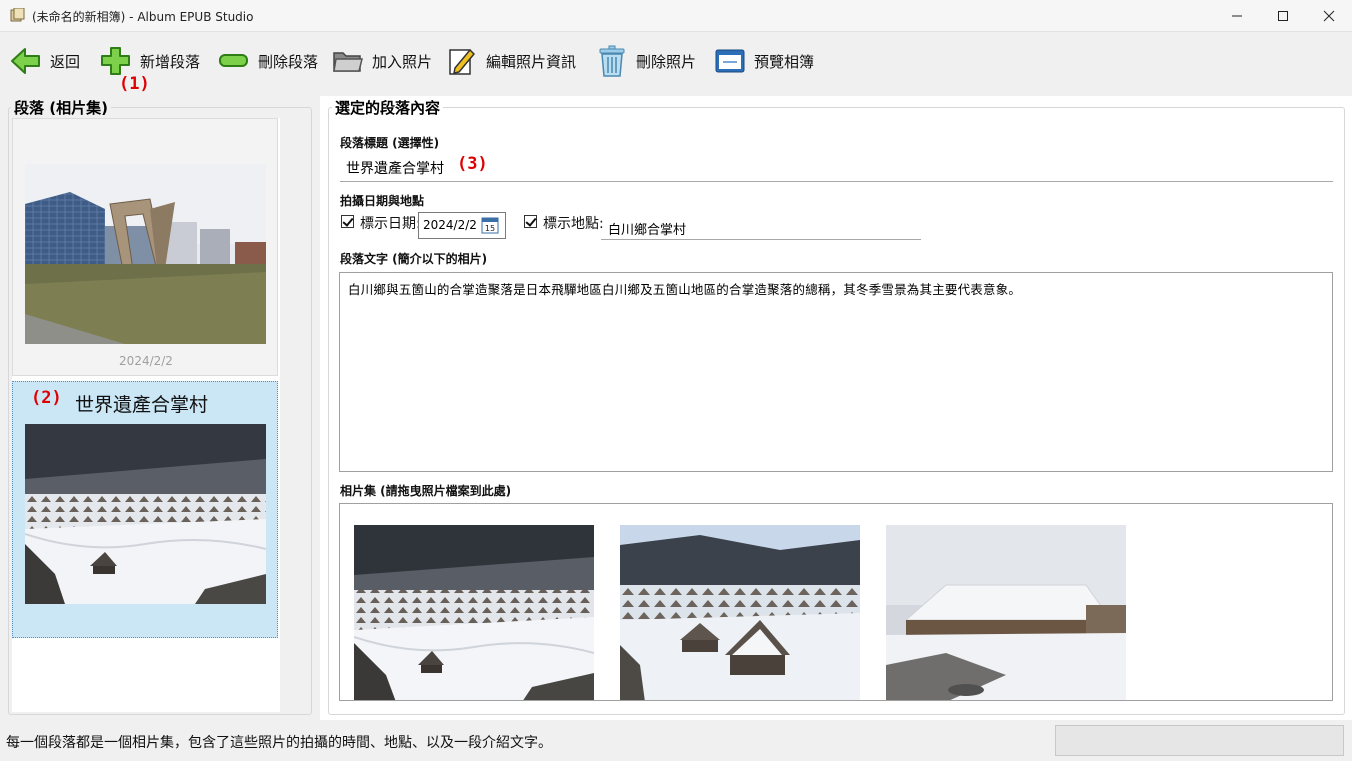 Image resolution: width=1352 pixels, height=761 pixels. I want to click on date-value: 2024/2/2, so click(450, 225).